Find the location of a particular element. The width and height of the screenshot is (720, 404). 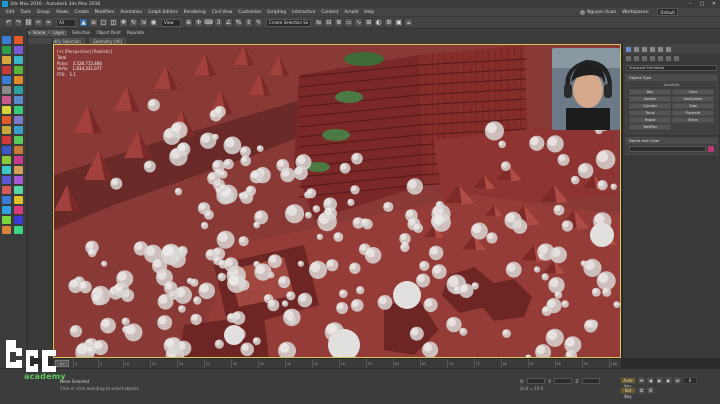

selection-filter-dropdown: All is located at coordinates (66, 22).